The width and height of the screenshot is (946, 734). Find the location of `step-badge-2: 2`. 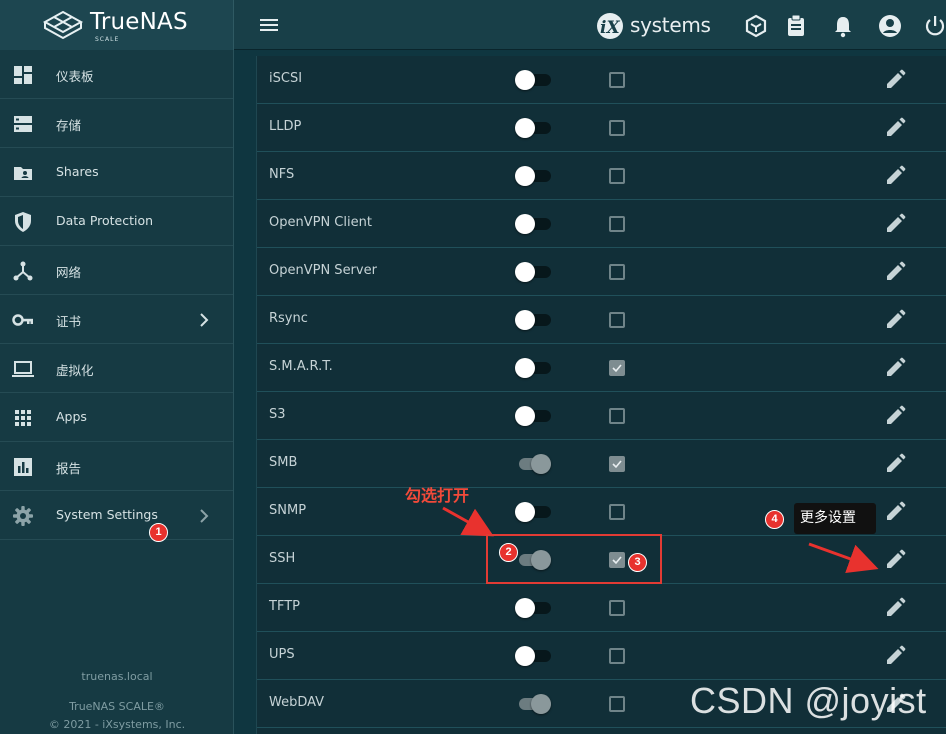

step-badge-2: 2 is located at coordinates (508, 552).